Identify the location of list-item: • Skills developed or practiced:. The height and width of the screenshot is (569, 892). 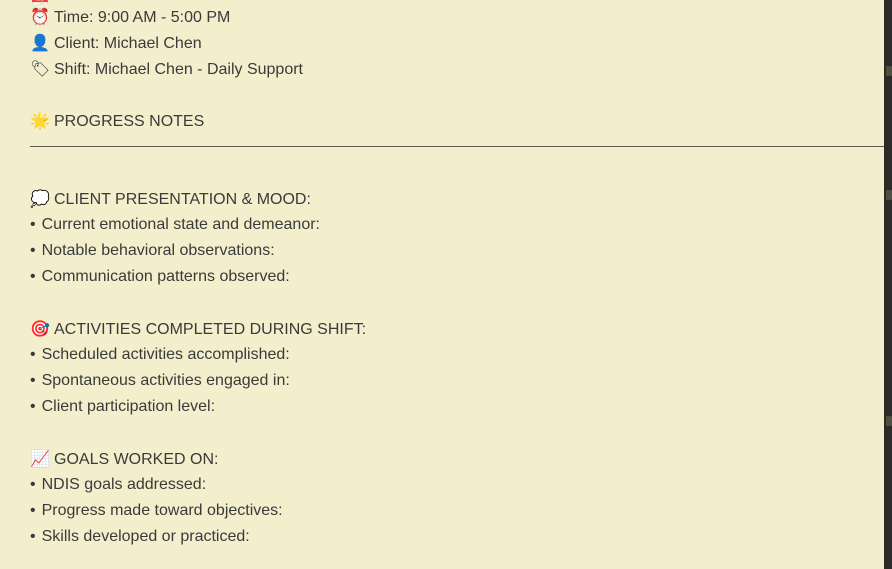
(458, 537).